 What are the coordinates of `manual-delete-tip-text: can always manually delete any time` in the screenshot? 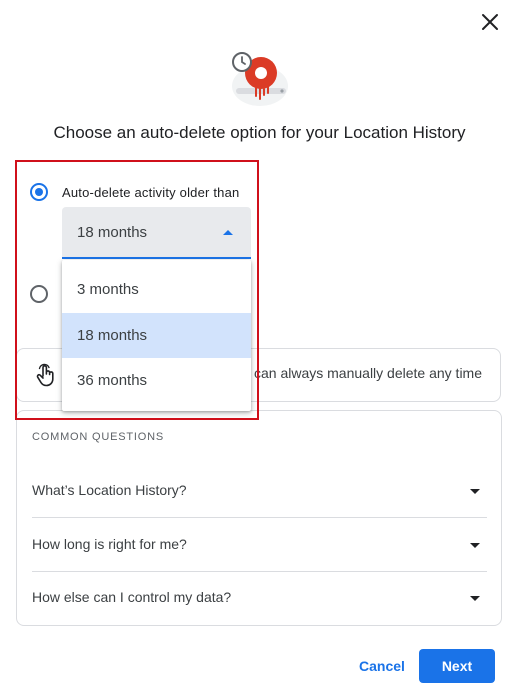 It's located at (368, 373).